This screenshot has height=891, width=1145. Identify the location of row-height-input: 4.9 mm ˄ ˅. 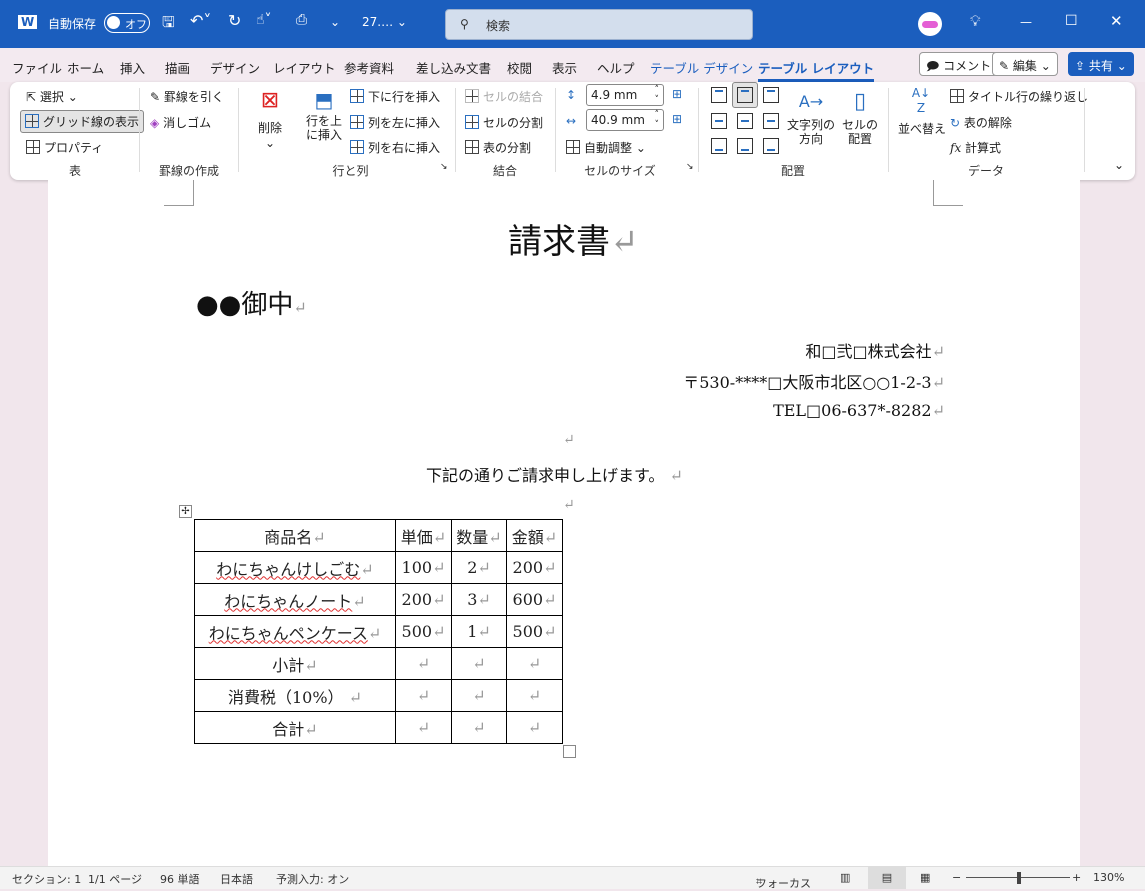
(625, 95).